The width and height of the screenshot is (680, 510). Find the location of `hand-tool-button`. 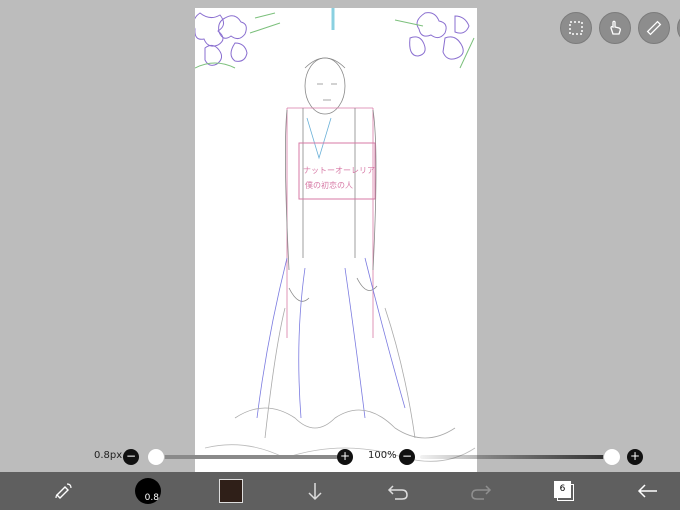

hand-tool-button is located at coordinates (615, 28).